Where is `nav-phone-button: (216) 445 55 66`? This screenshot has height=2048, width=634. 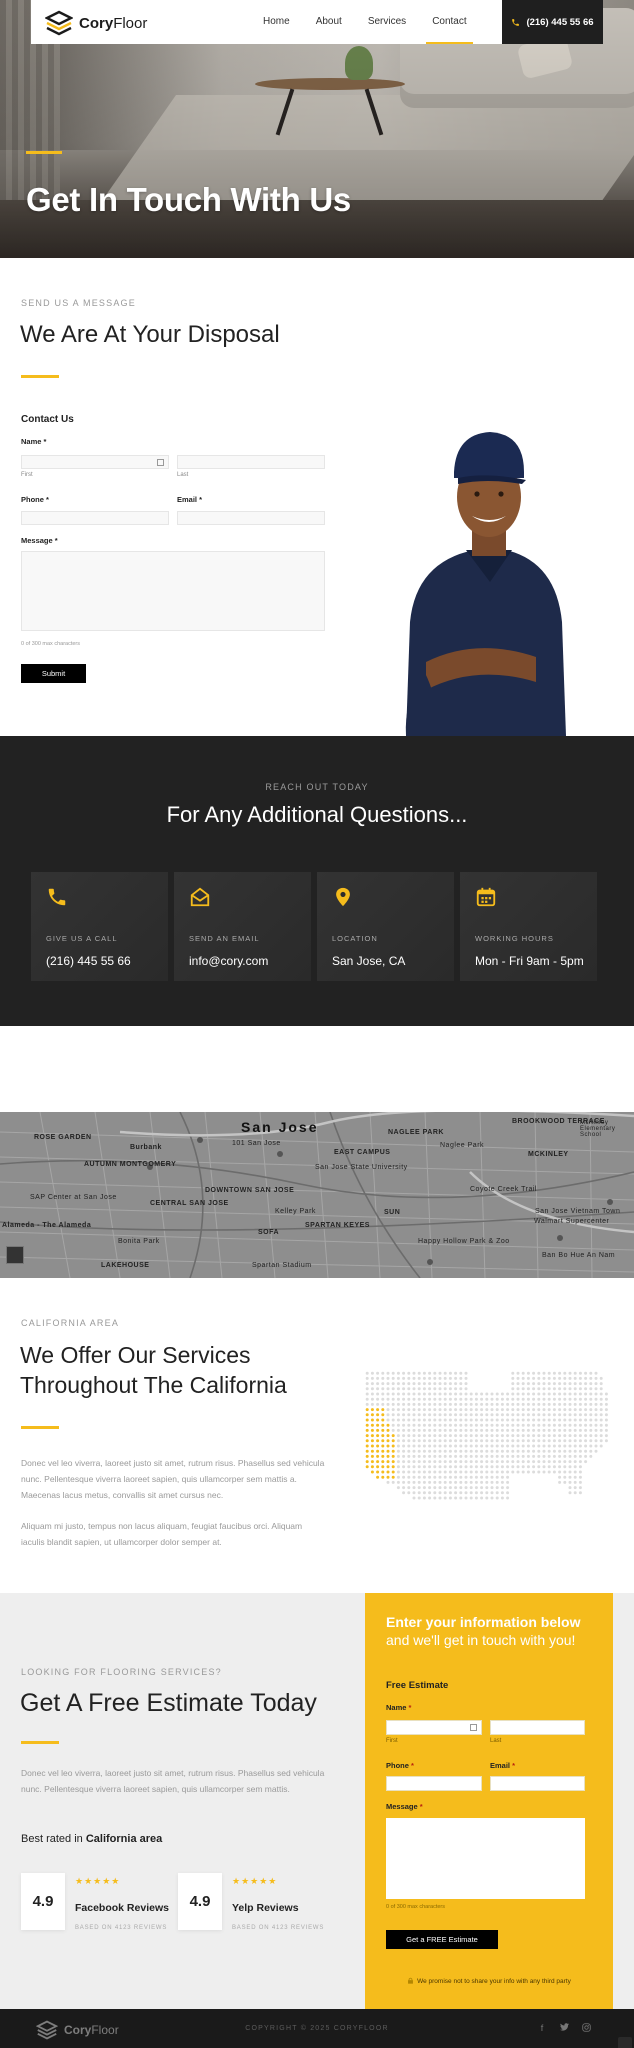
nav-phone-button: (216) 445 55 66 is located at coordinates (552, 22).